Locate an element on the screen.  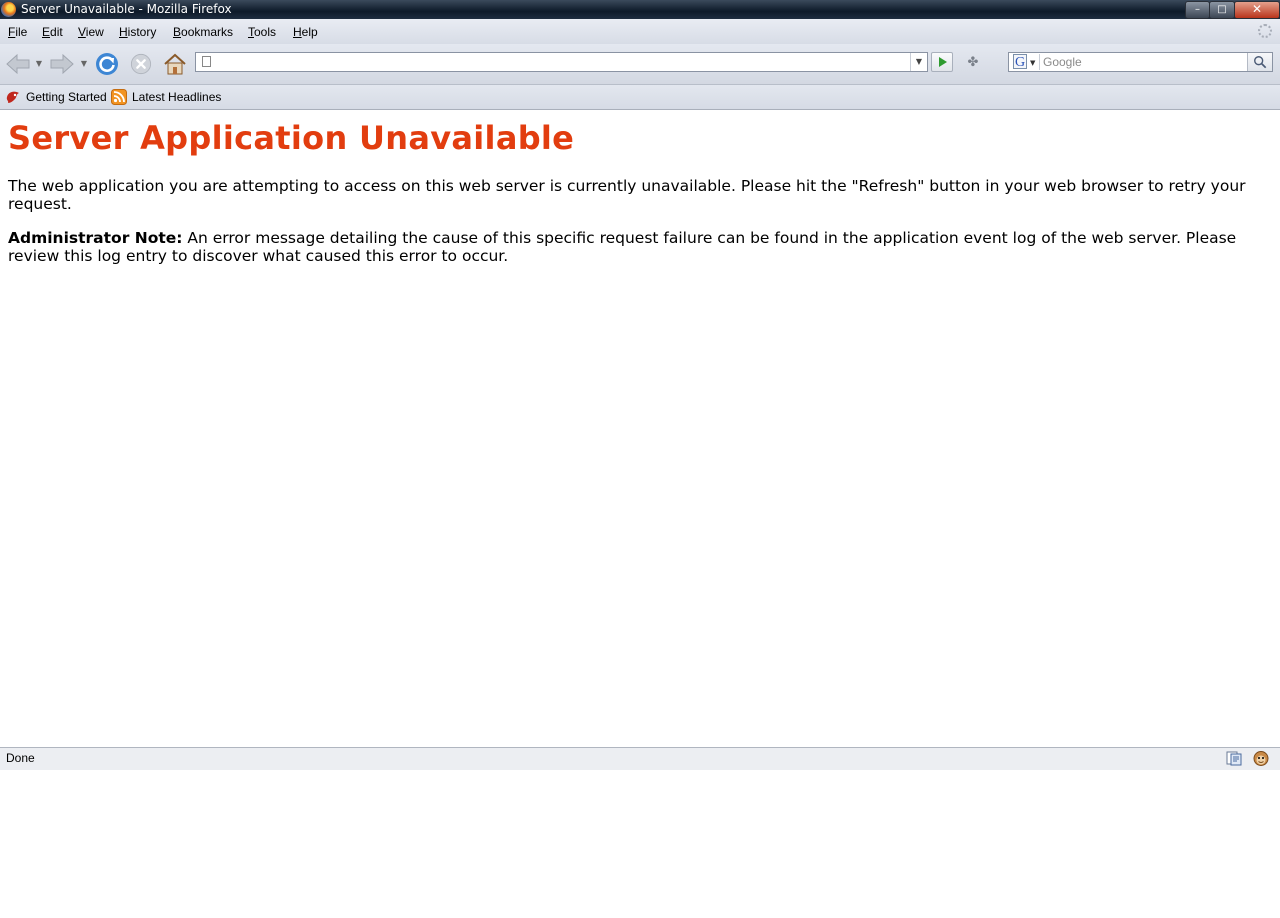
url-history-dropdown: ▼ is located at coordinates (918, 62).